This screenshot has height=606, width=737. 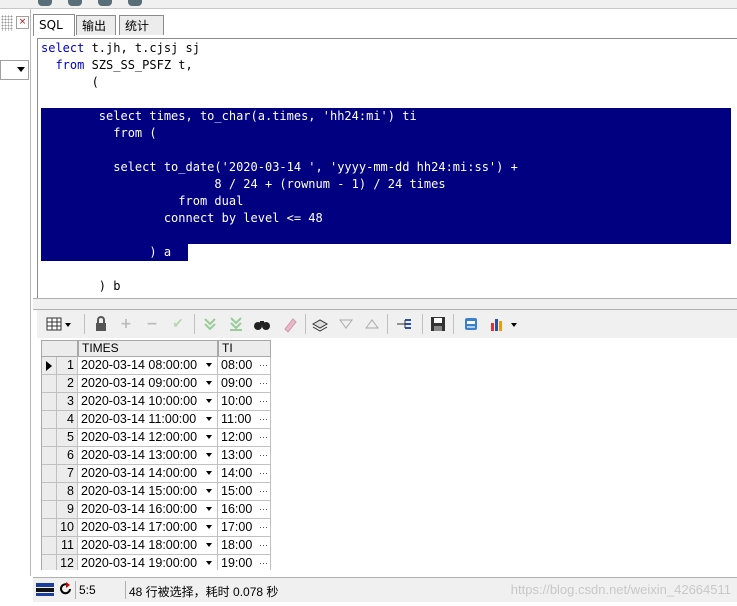 What do you see at coordinates (148, 562) in the screenshot?
I see `cell-times: 2020-03-14 19:00:00` at bounding box center [148, 562].